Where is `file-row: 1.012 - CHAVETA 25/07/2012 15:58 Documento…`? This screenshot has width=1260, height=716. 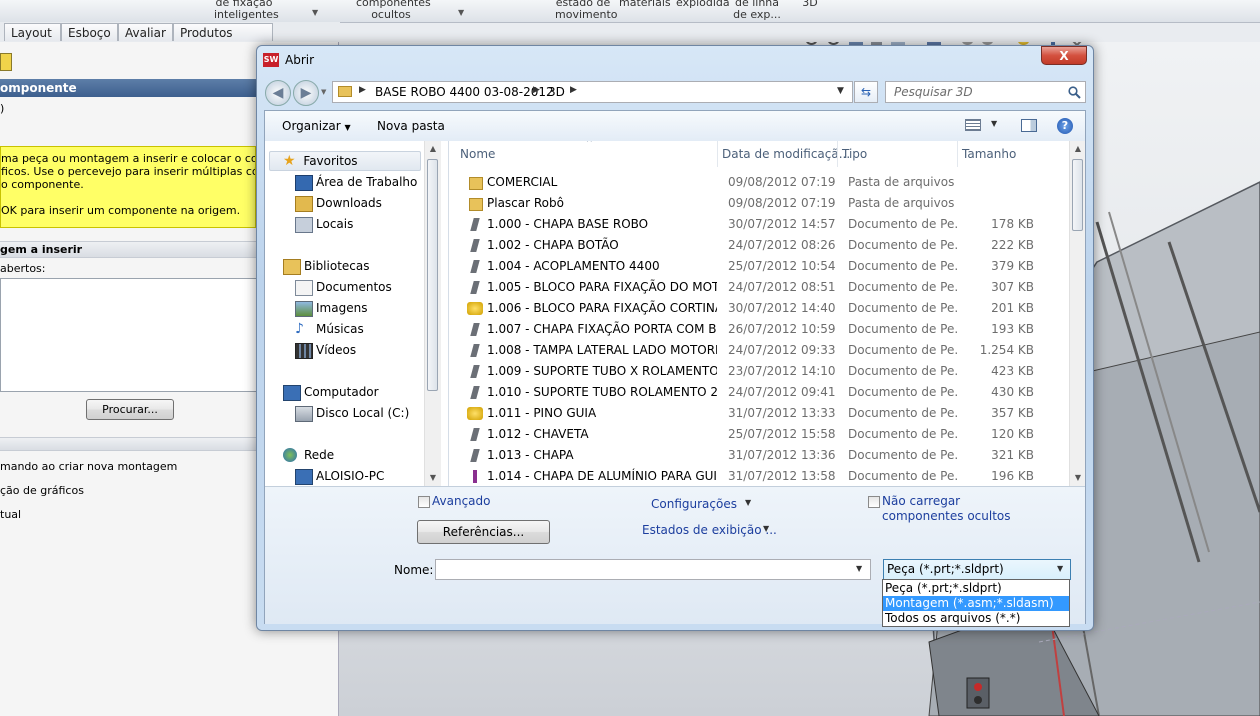
file-row: 1.012 - CHAVETA 25/07/2012 15:58 Documento… is located at coordinates (759, 434).